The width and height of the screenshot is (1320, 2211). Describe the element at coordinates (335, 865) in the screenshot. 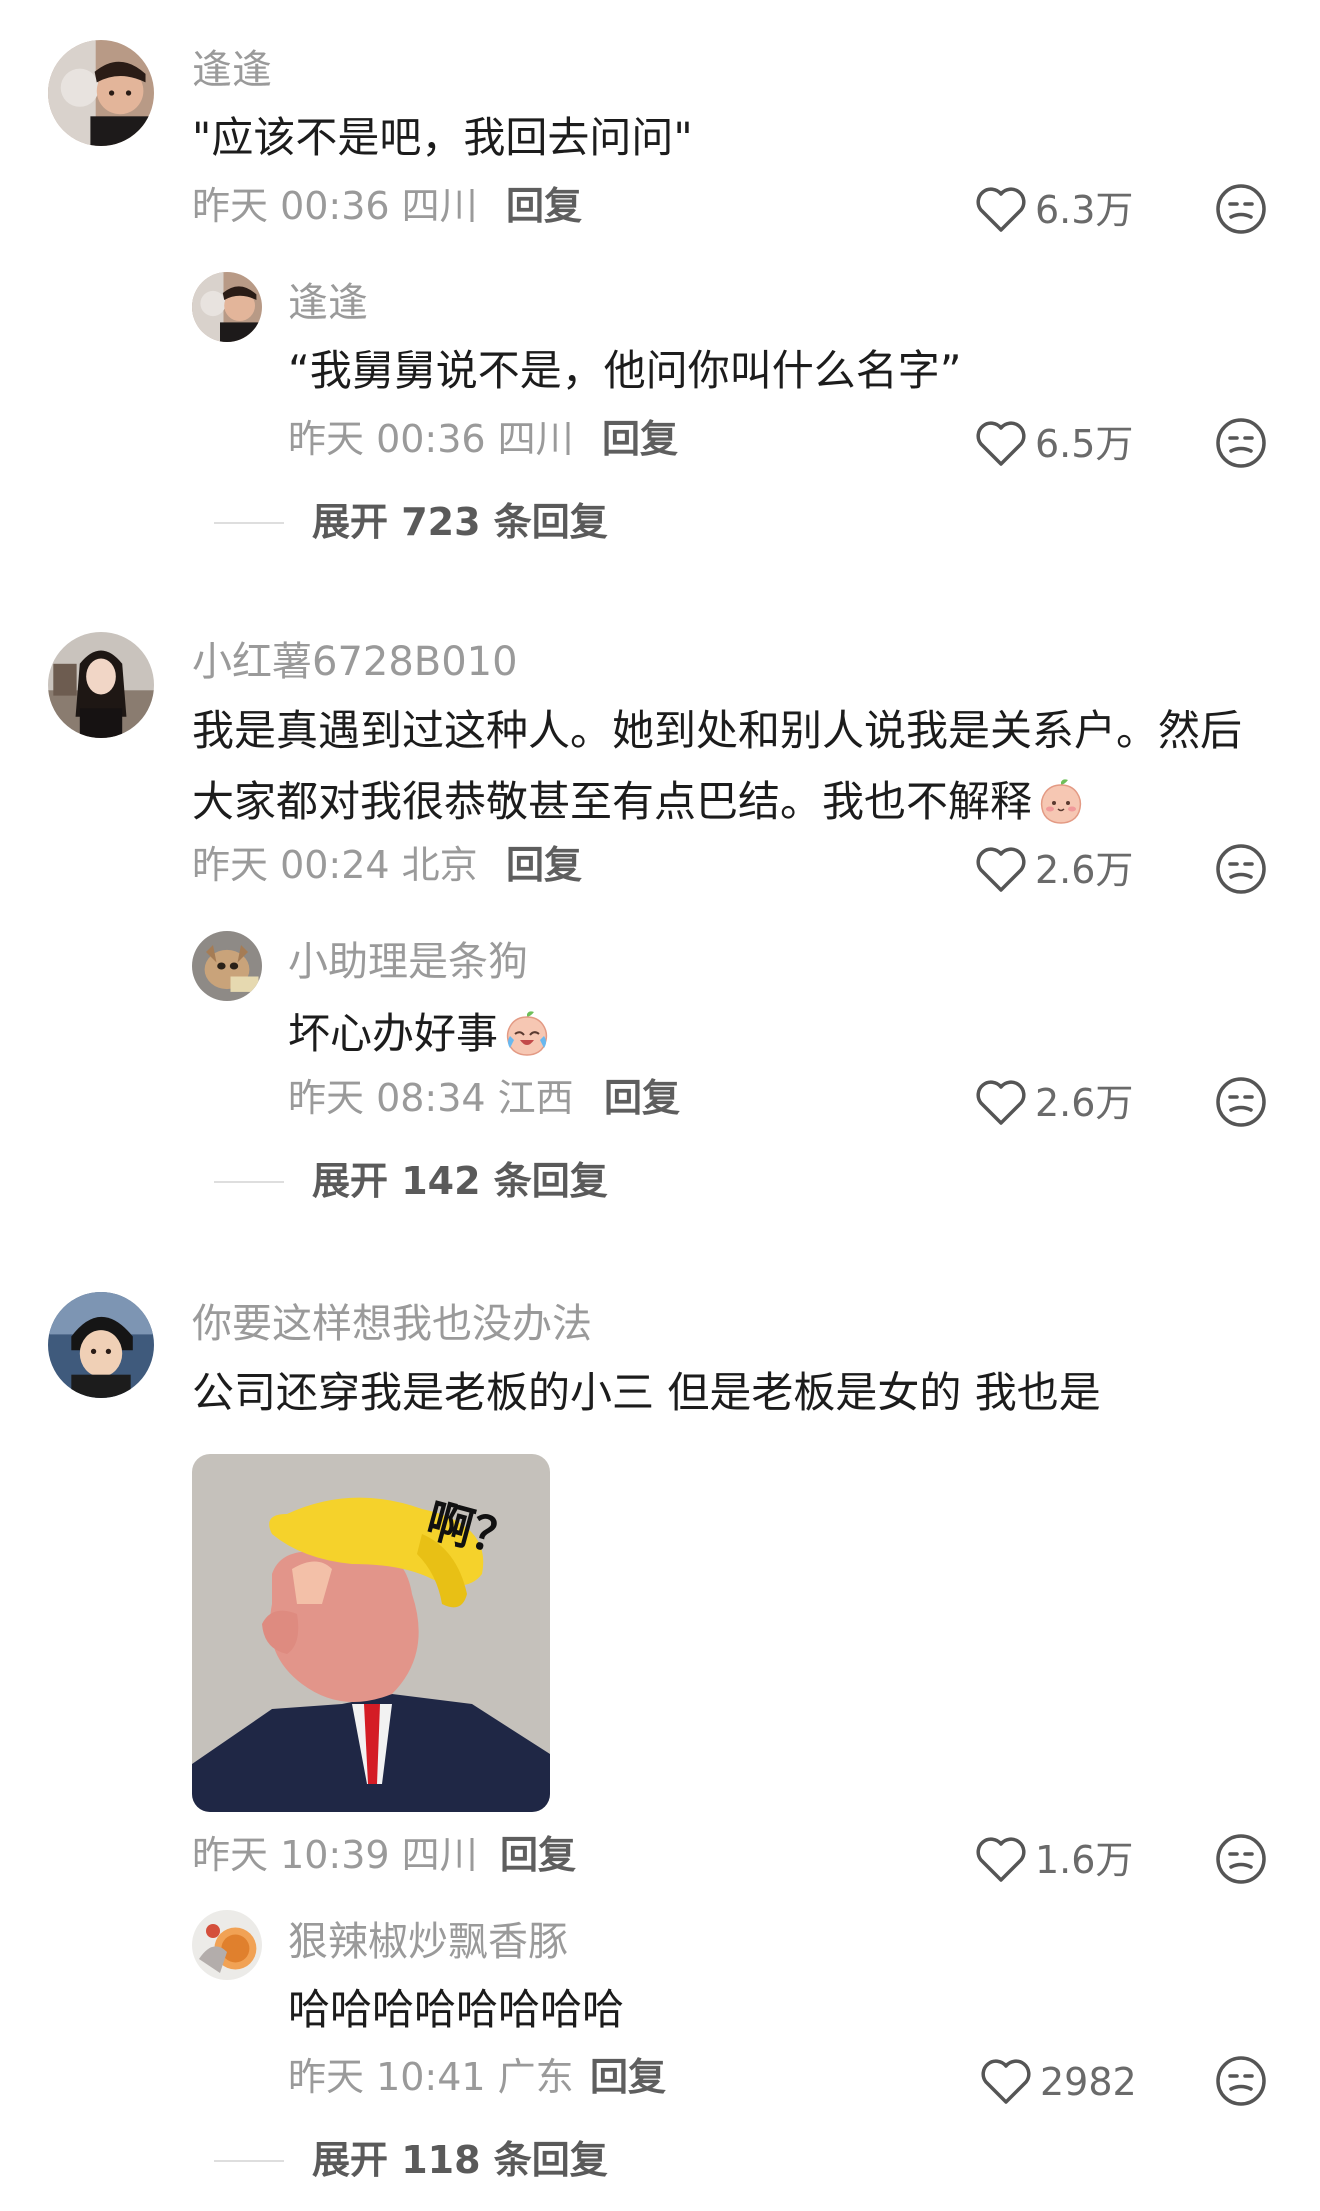

I see `comment-timestamp: 昨天 00:24 北京` at that location.